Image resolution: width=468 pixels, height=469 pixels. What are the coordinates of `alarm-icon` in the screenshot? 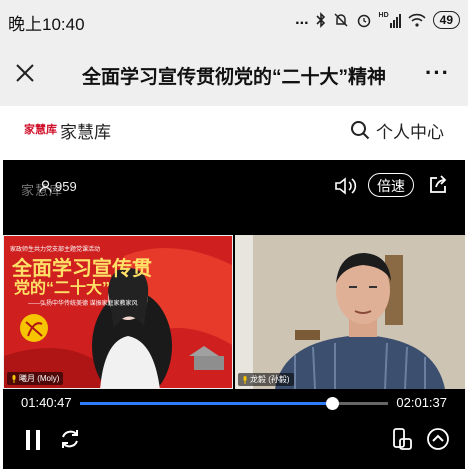 It's located at (363, 21).